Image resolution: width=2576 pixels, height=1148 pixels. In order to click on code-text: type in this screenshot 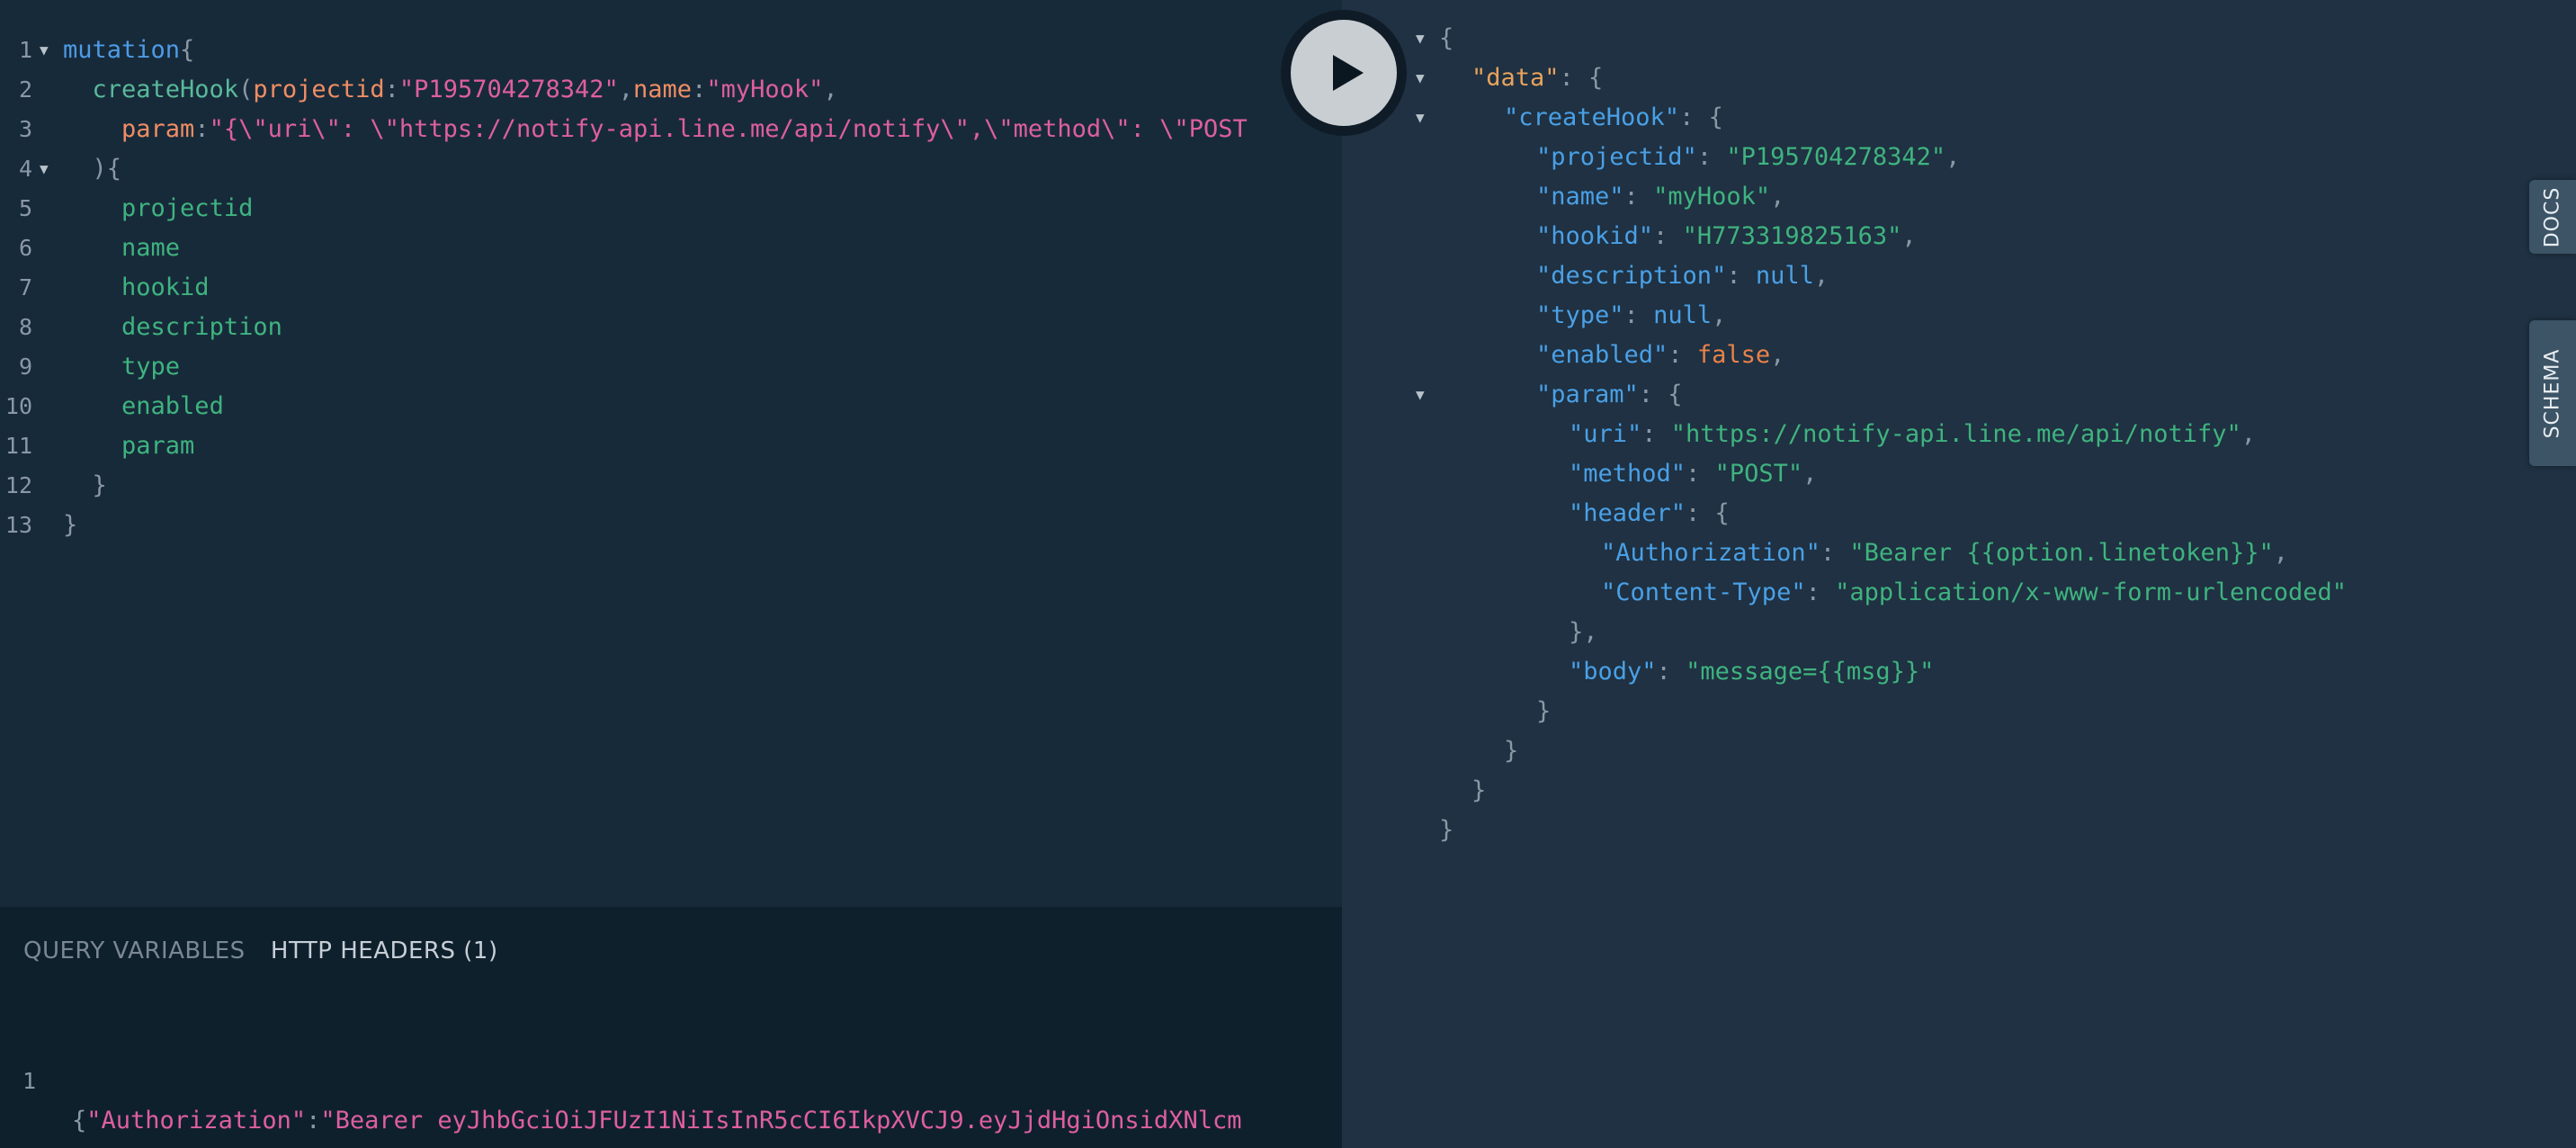, I will do `click(121, 367)`.